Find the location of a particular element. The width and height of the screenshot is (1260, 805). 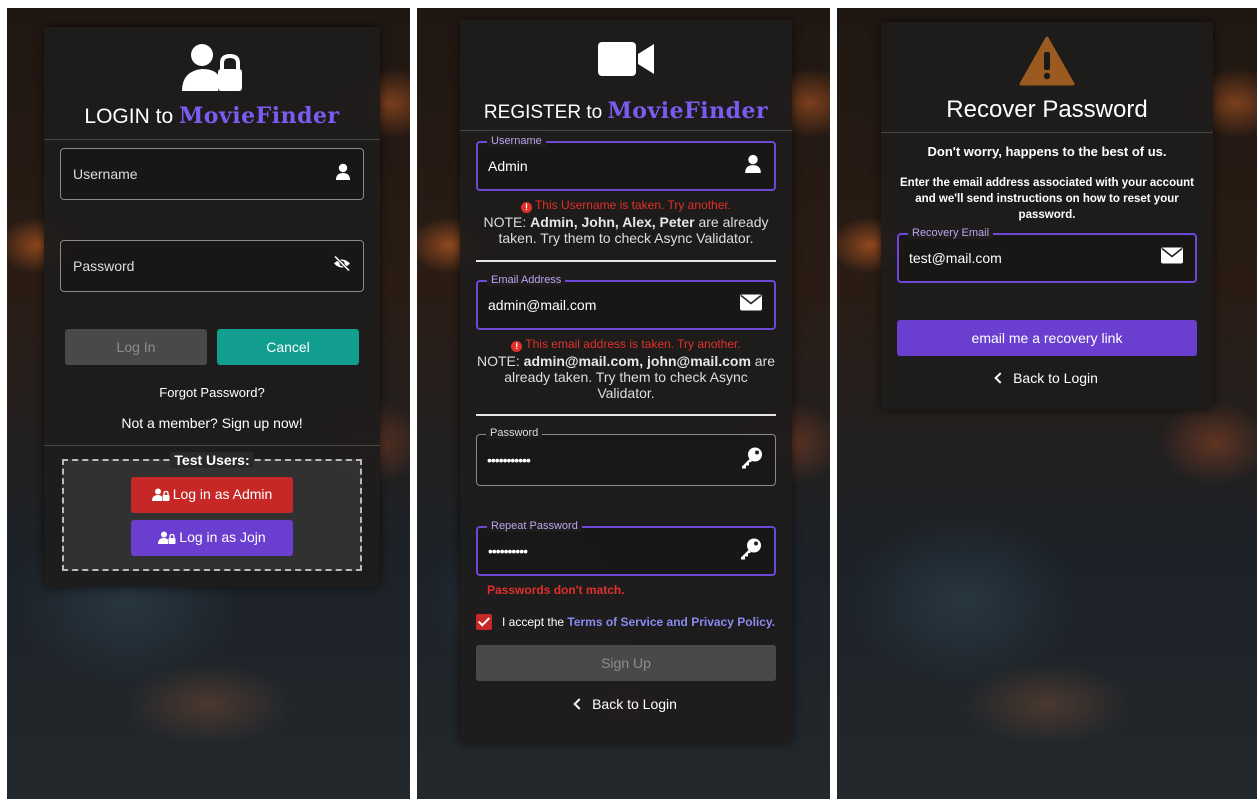

password-field: Password is located at coordinates (212, 266).